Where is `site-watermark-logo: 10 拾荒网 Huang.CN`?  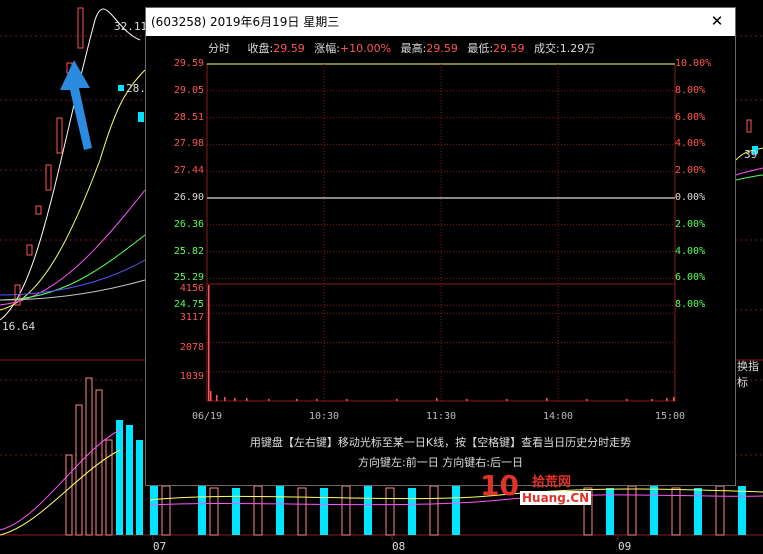
site-watermark-logo: 10 拾荒网 Huang.CN is located at coordinates (540, 490).